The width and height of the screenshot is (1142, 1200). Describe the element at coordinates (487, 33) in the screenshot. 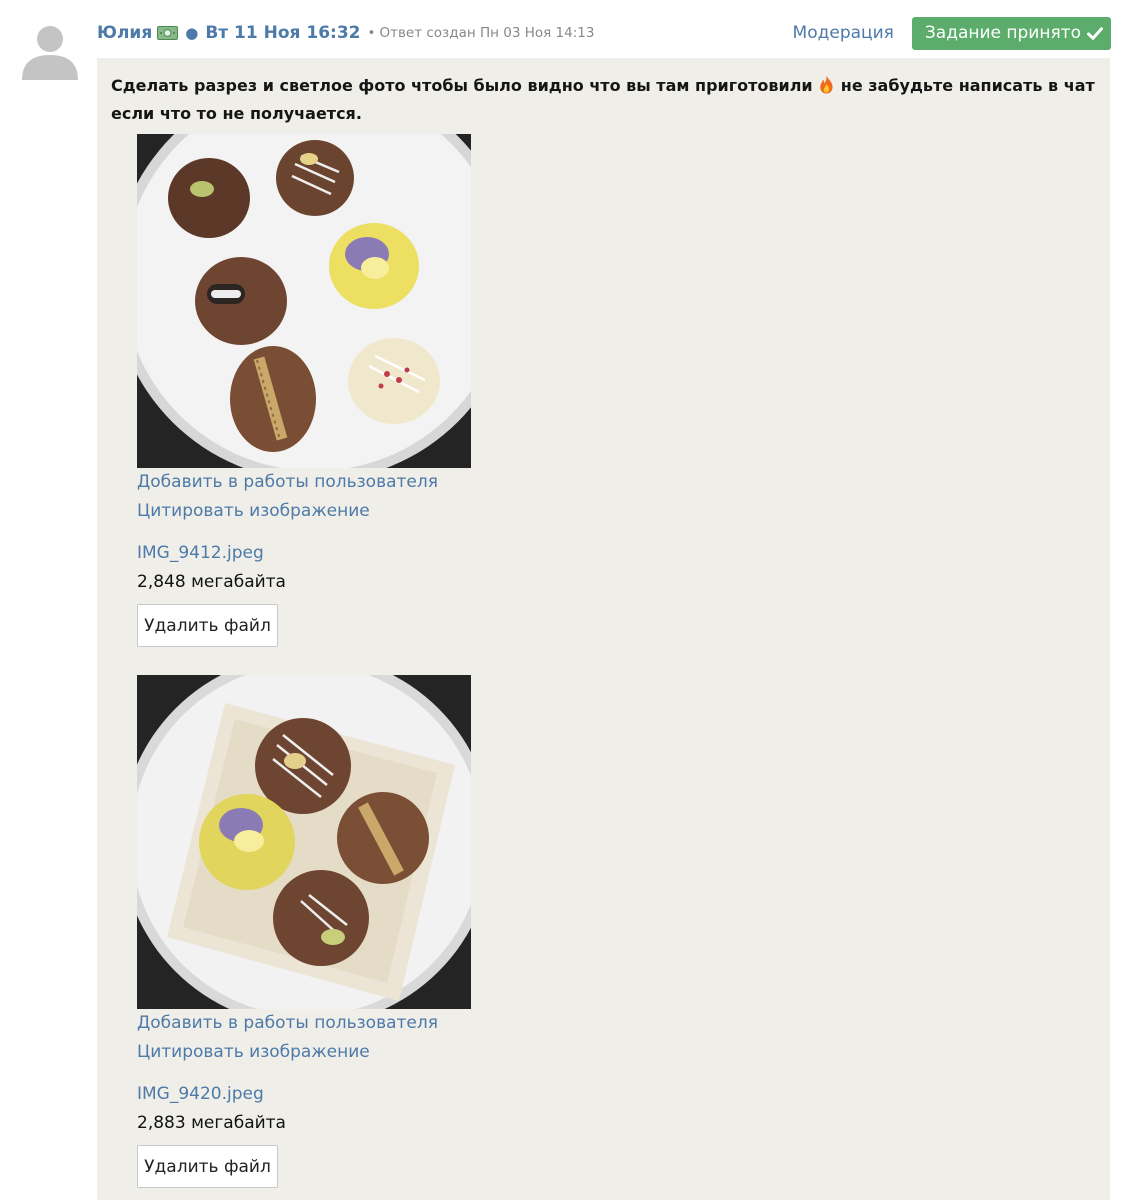

I see `created-label: Ответ создан Пн 03 Ноя 14:13` at that location.